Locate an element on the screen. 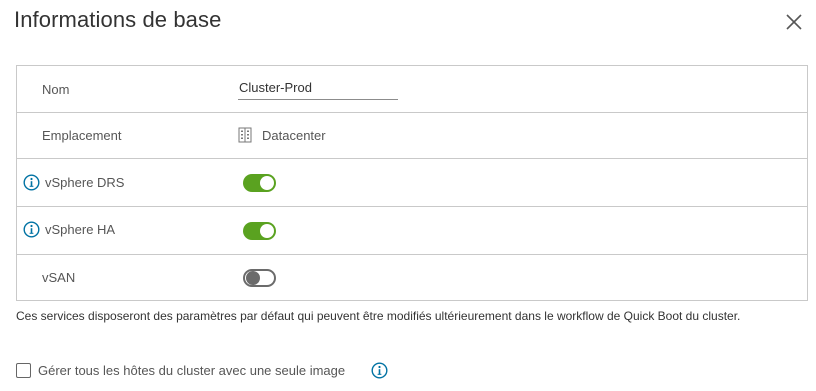  close-icon is located at coordinates (794, 22).